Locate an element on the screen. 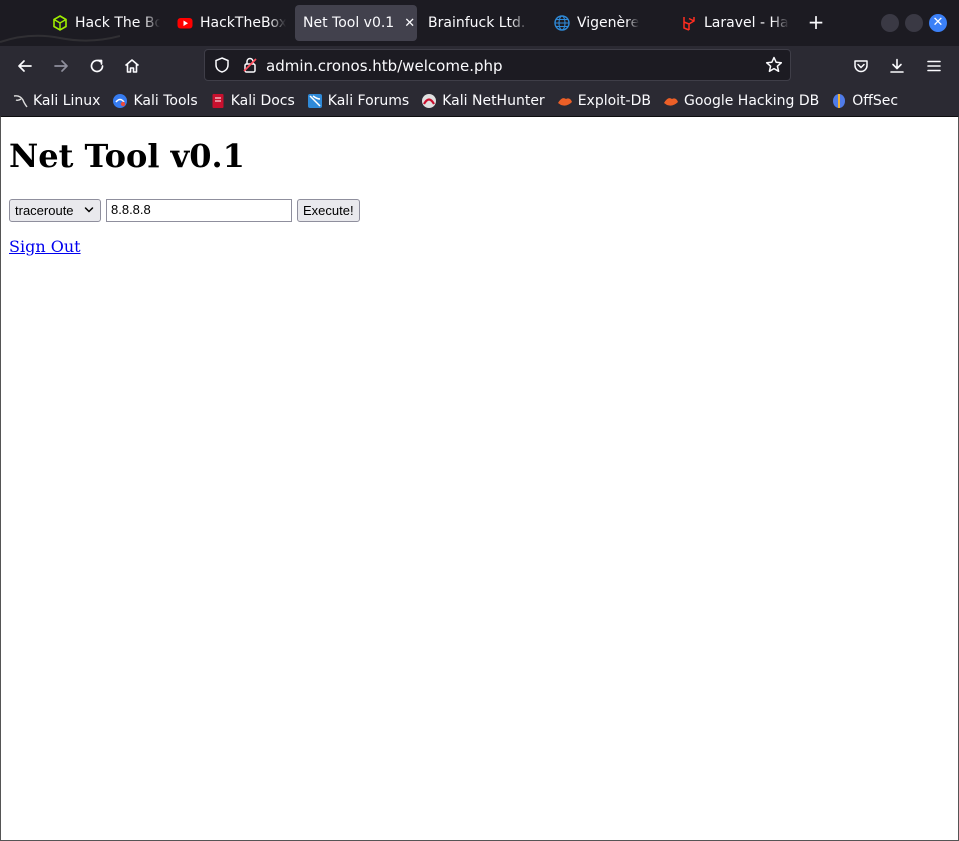 The height and width of the screenshot is (841, 959). command-select: traceroute is located at coordinates (55, 210).